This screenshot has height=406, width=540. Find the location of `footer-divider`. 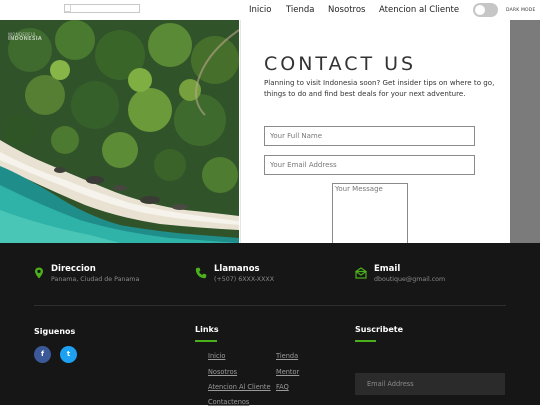

footer-divider is located at coordinates (270, 305).